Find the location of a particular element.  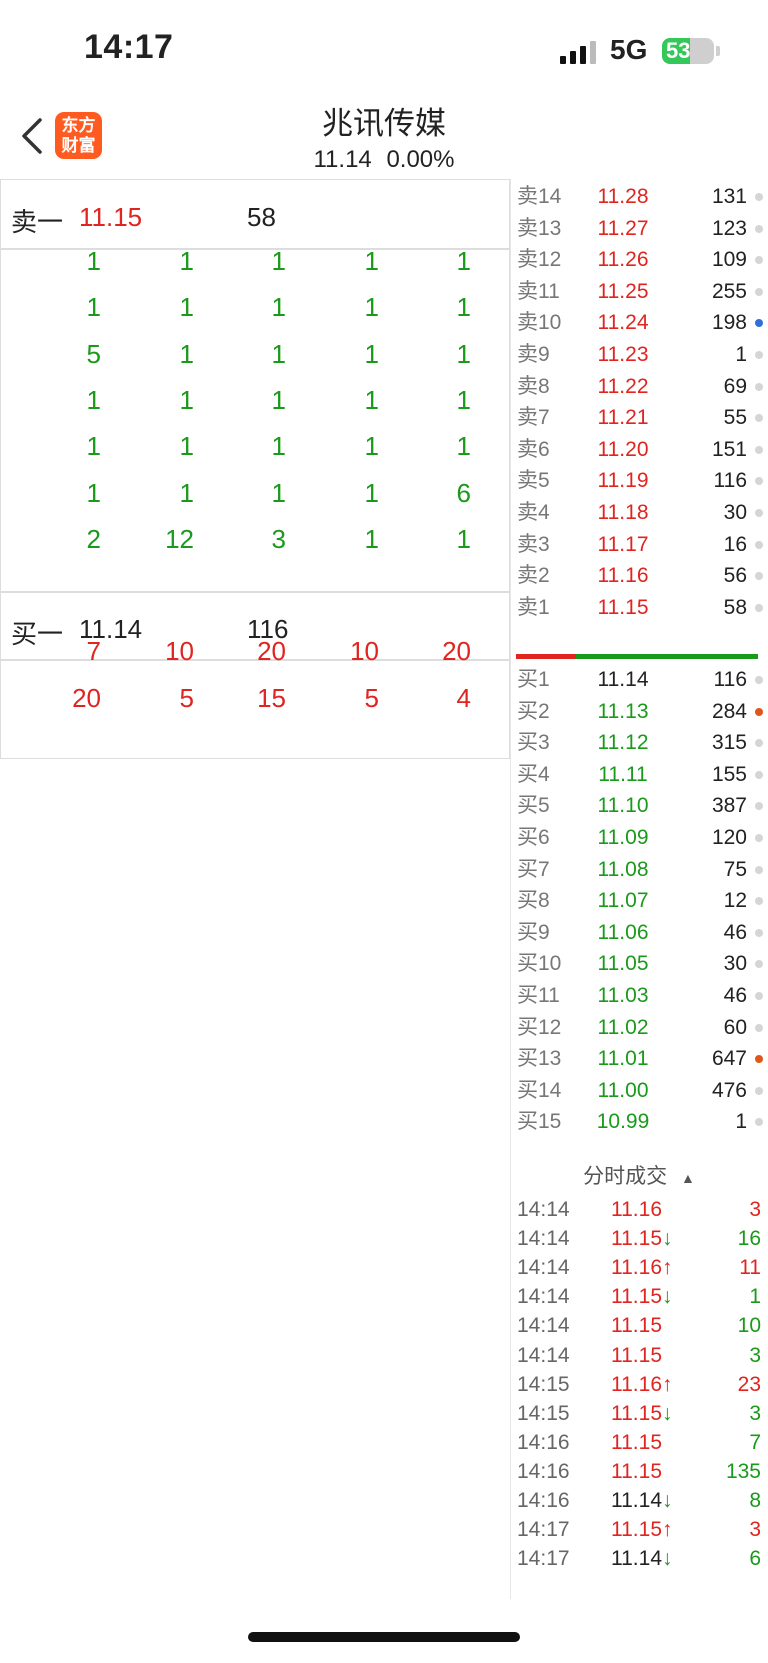

arrow-down-icon: ↓ is located at coordinates (667, 1413).